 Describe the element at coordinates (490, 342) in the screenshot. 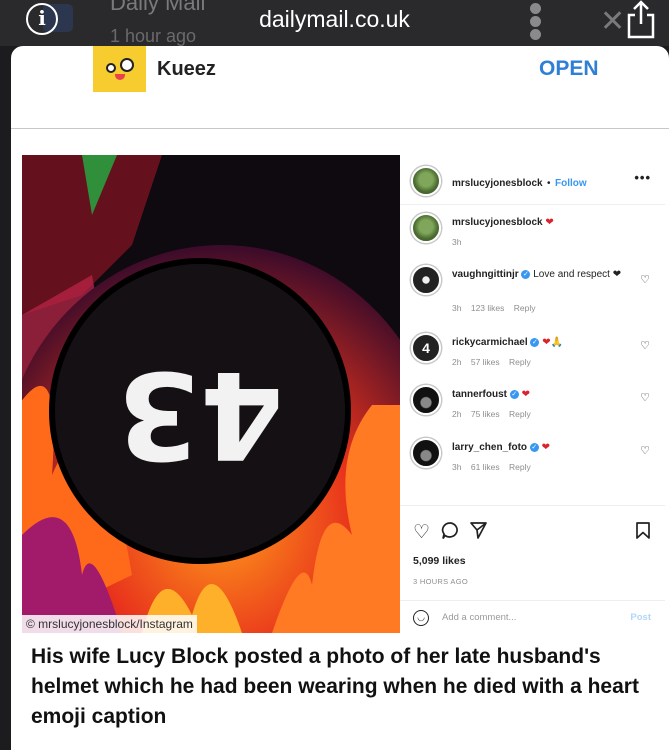

I see `comment-username: rickycarmichael` at that location.